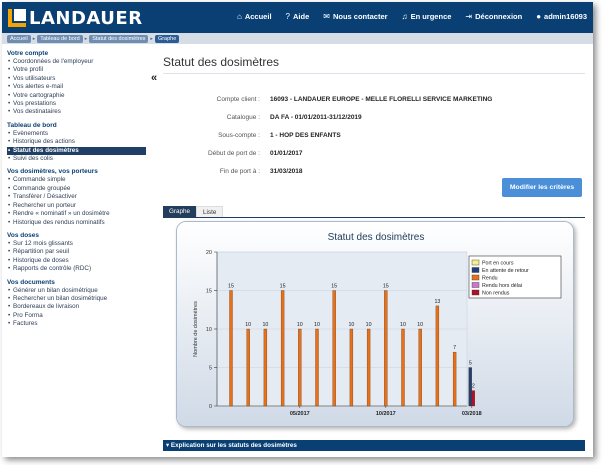  Describe the element at coordinates (32, 125) in the screenshot. I see `sidebar-group-title: Tableau de bord` at that location.